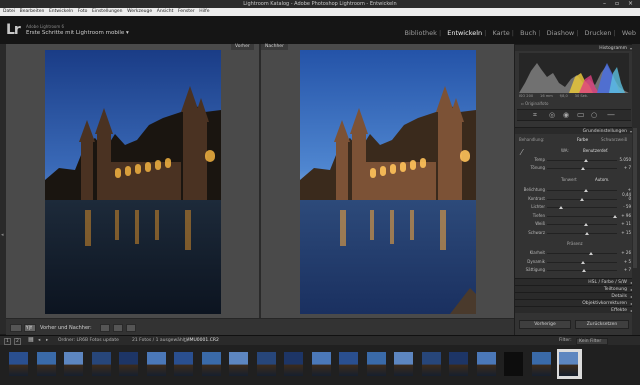 The height and width of the screenshot is (385, 640). Describe the element at coordinates (7, 341) in the screenshot. I see `page-1-button: 1` at that location.